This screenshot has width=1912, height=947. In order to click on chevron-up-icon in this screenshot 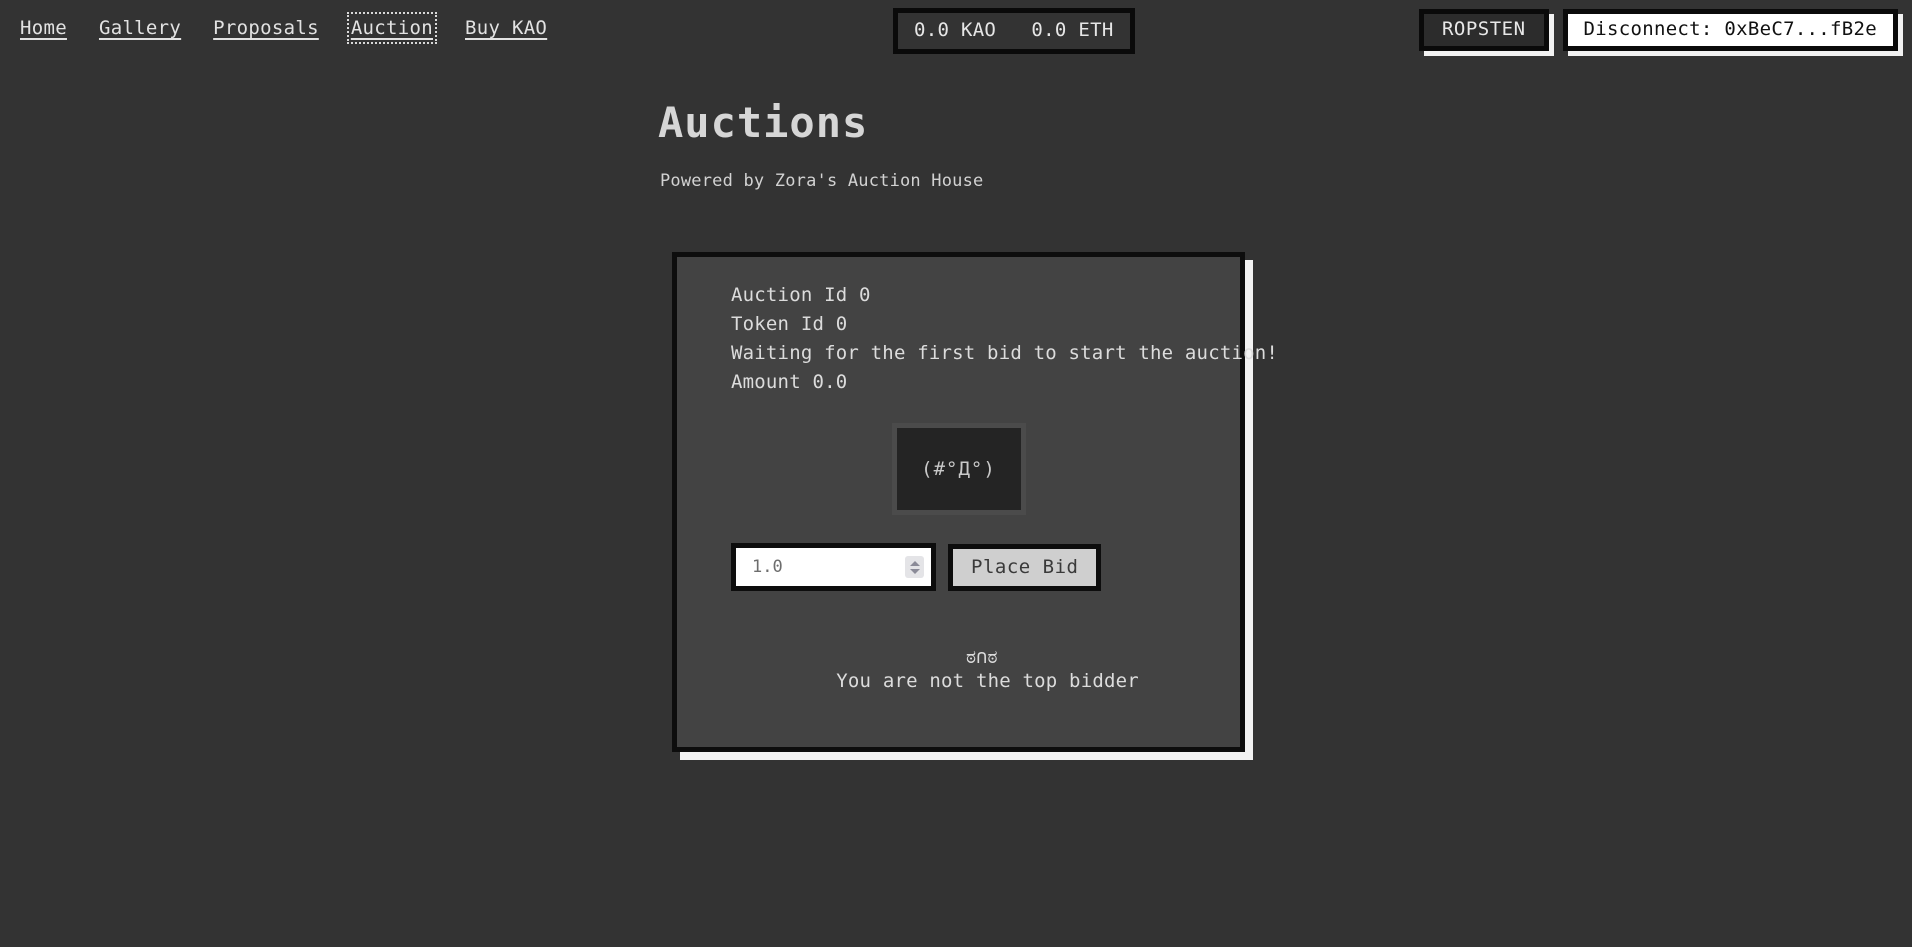, I will do `click(914, 563)`.